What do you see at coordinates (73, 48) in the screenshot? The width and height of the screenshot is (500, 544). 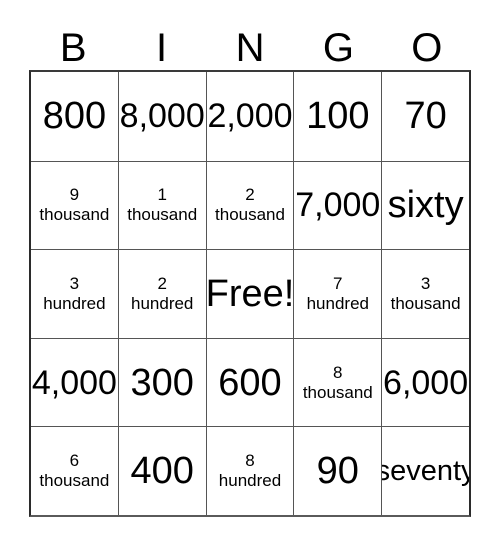 I see `header-letter-text: B` at bounding box center [73, 48].